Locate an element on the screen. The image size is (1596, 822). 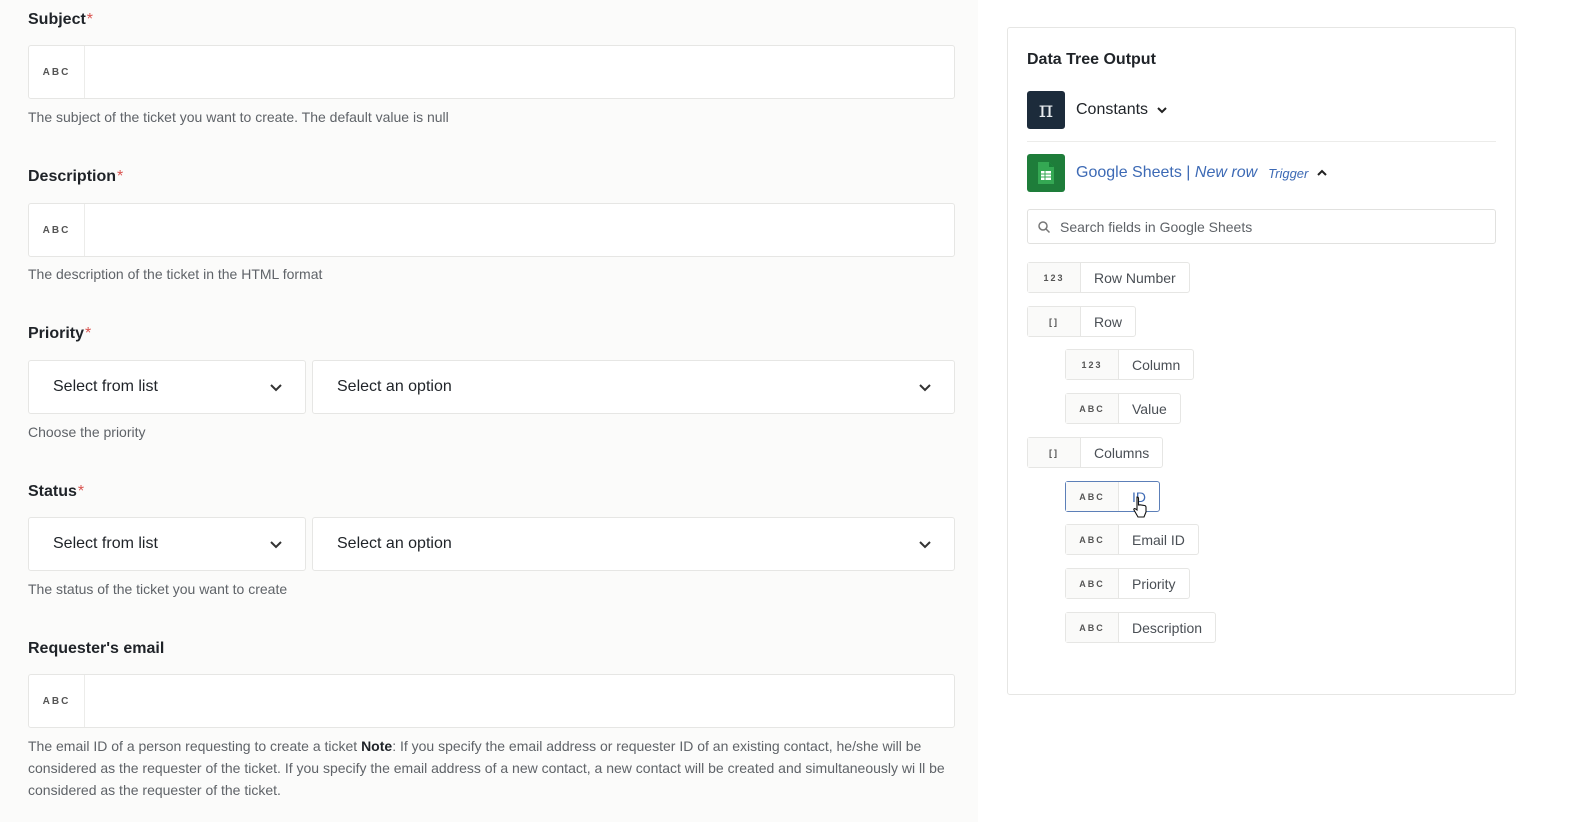
priority-mode-select: Select from list is located at coordinates (167, 387).